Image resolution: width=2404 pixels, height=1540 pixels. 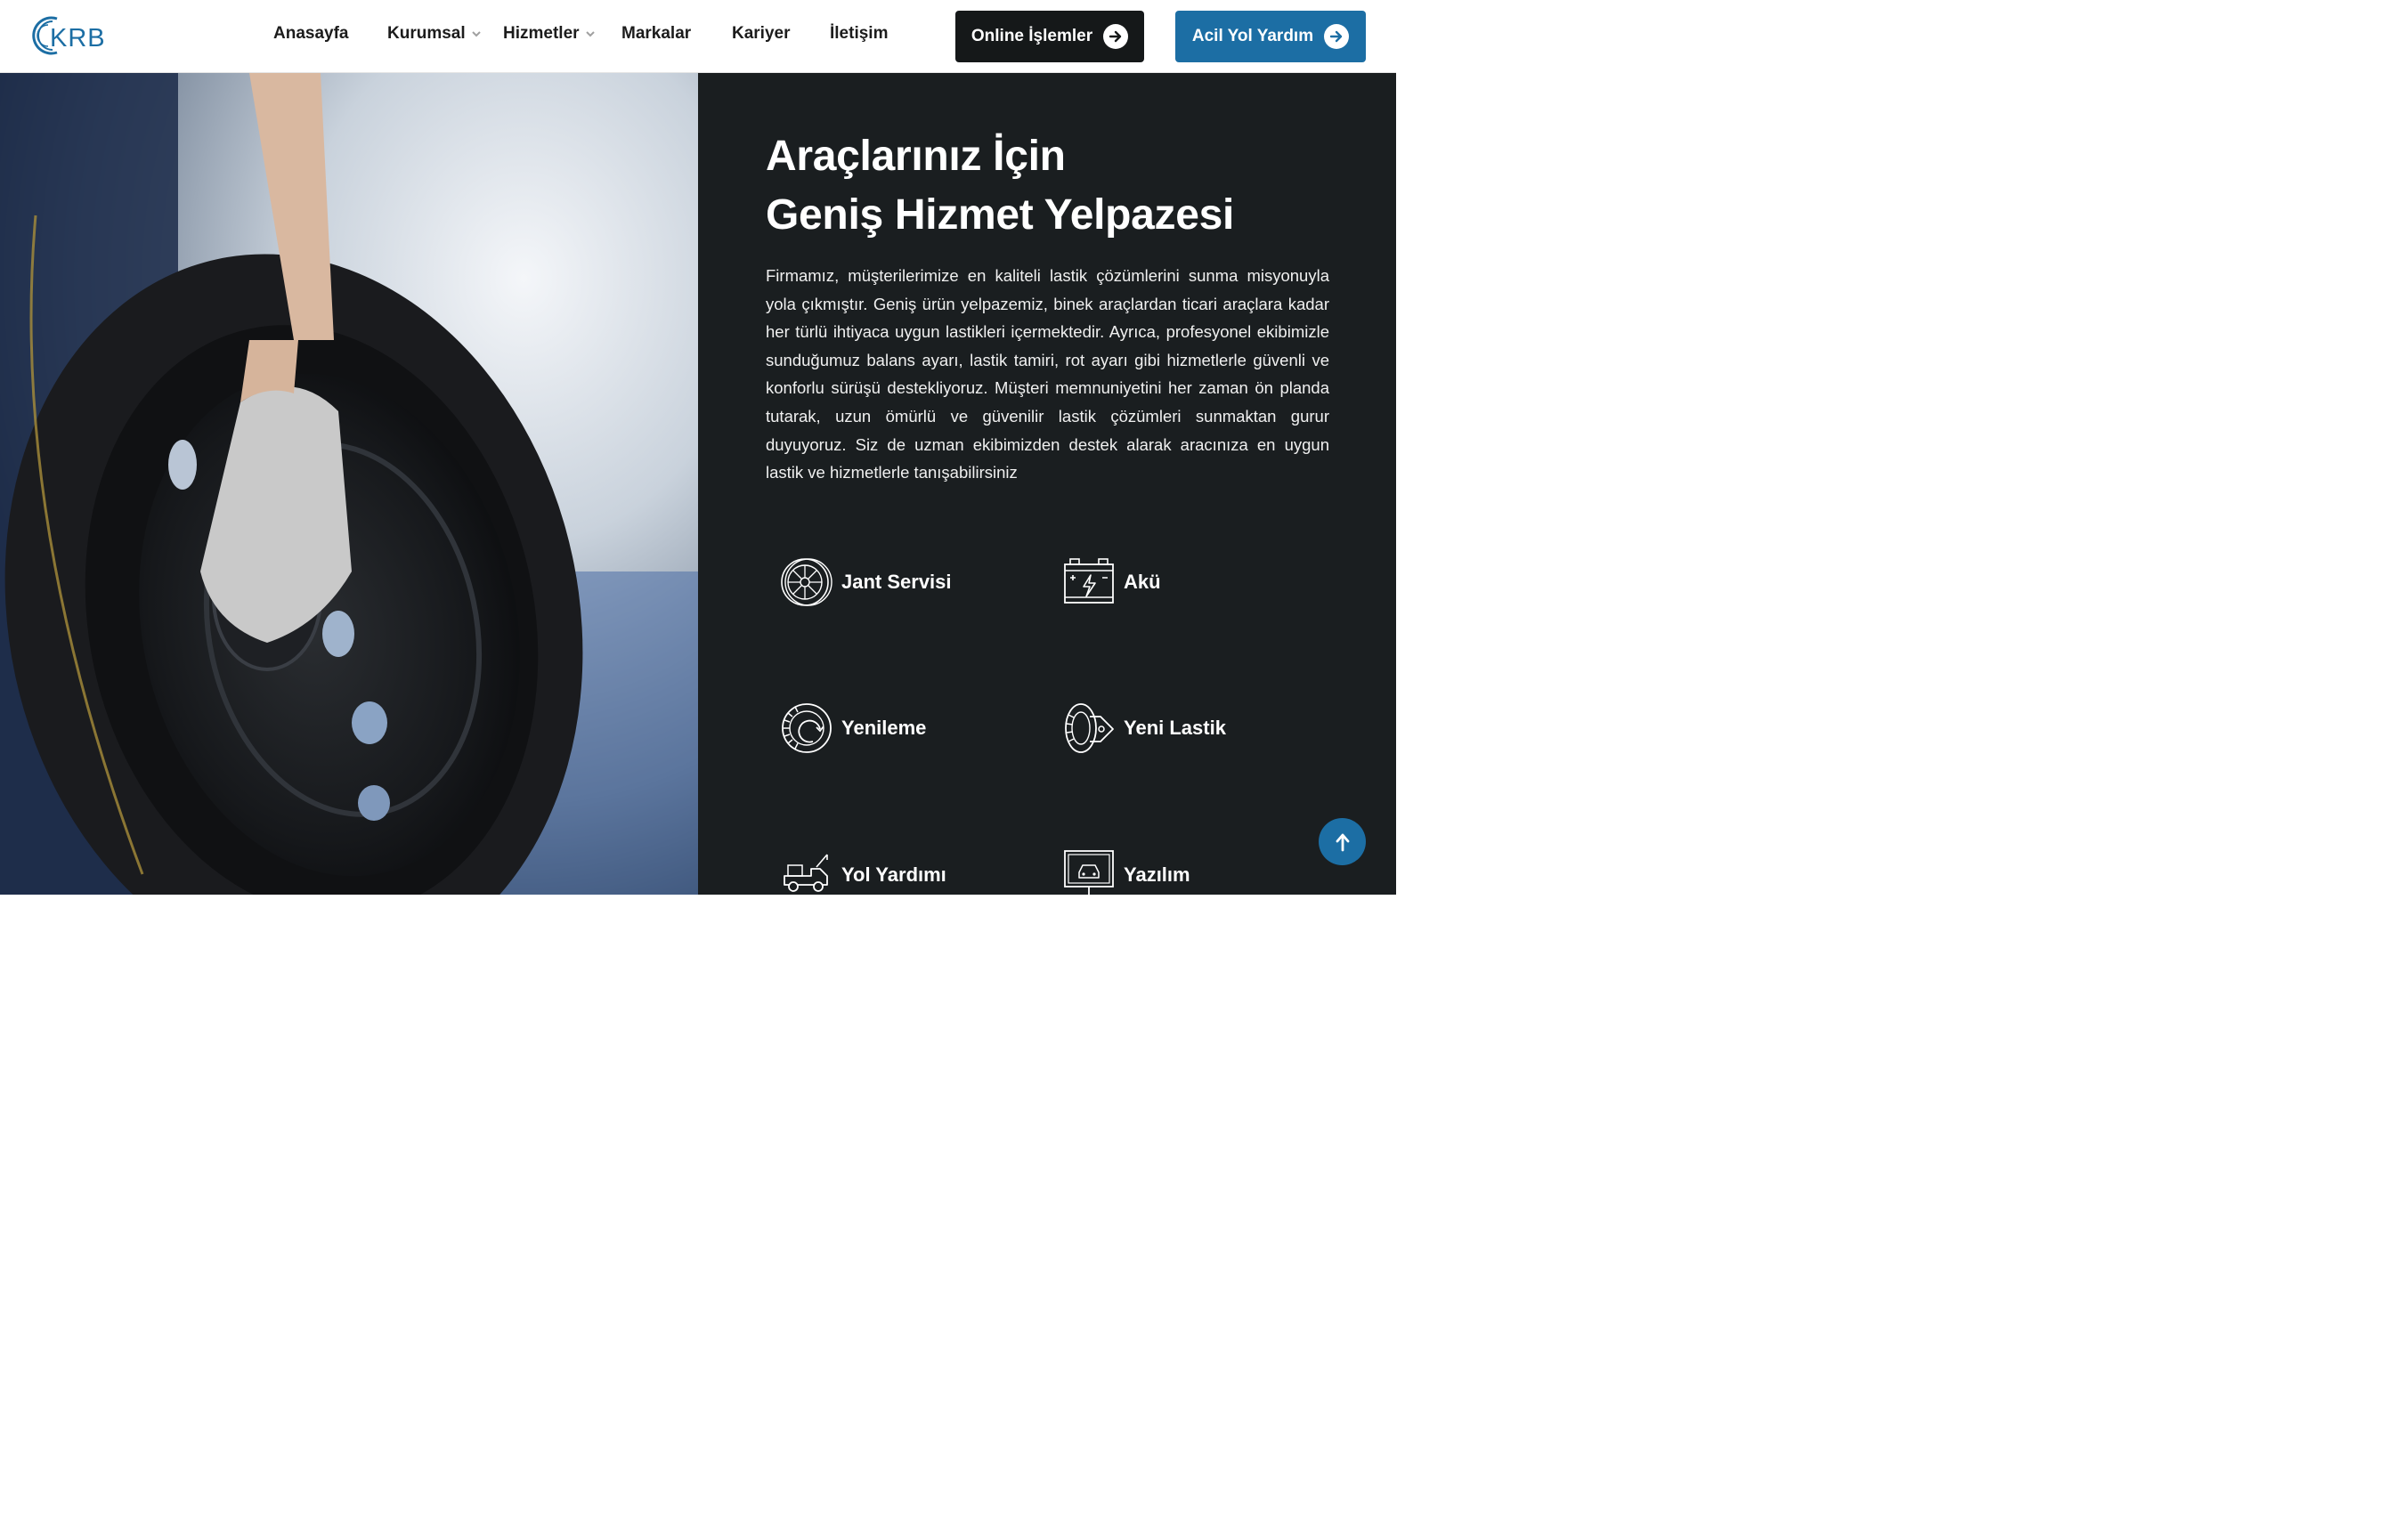 I want to click on service-label: Akü, so click(x=1142, y=582).